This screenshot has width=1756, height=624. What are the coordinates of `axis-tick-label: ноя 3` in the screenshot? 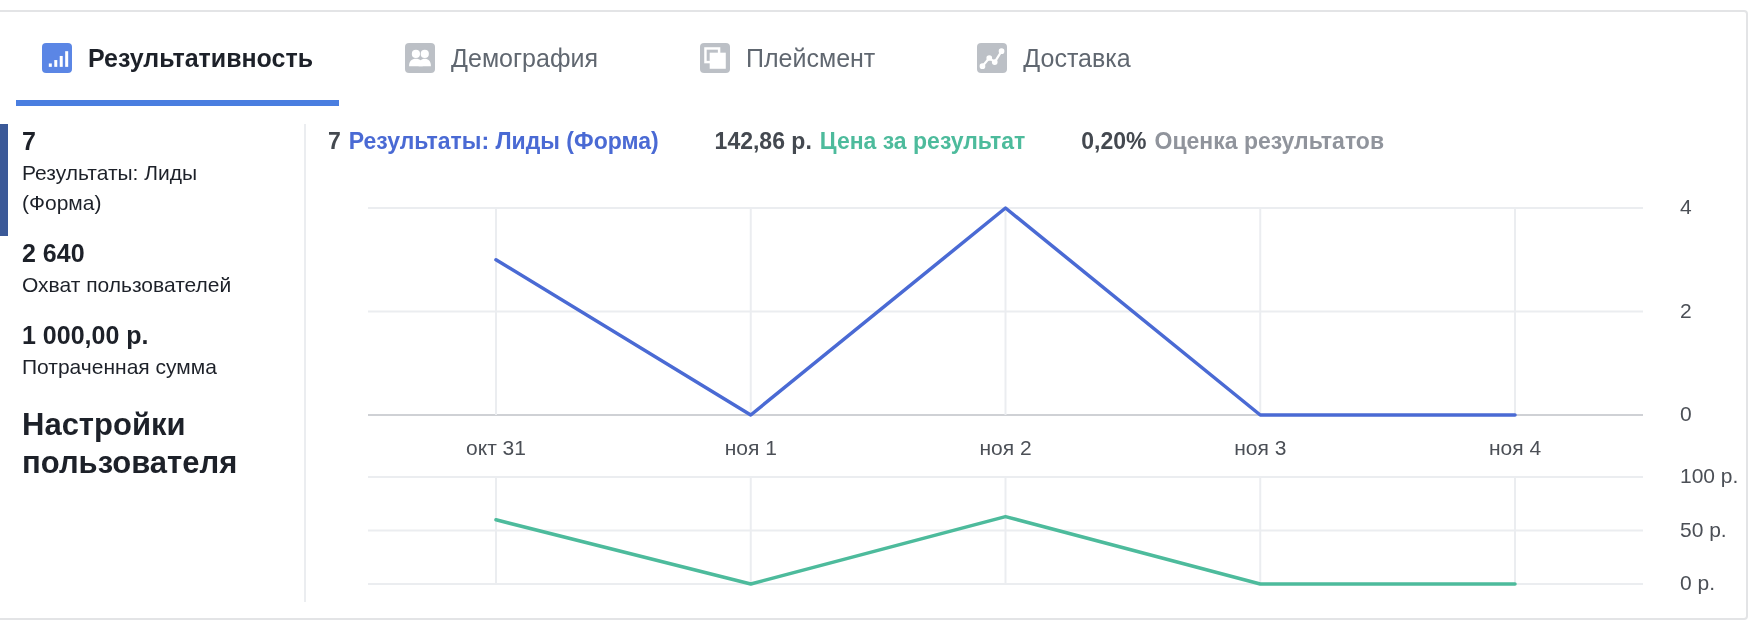 It's located at (1260, 447).